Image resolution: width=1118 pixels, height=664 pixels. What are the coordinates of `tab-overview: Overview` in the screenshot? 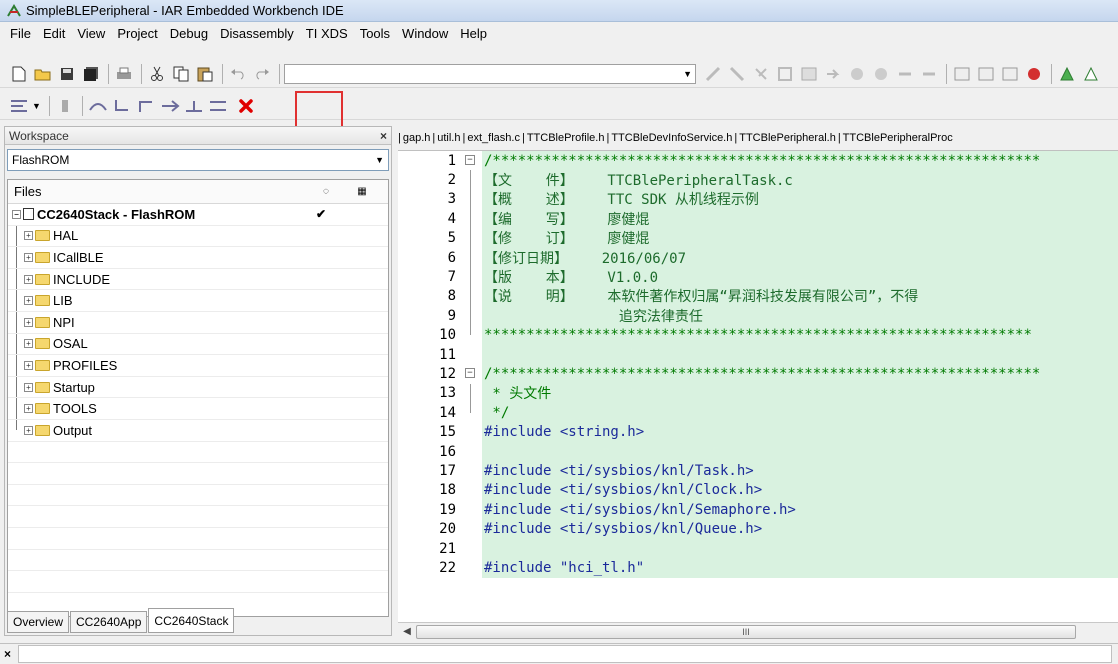 It's located at (38, 622).